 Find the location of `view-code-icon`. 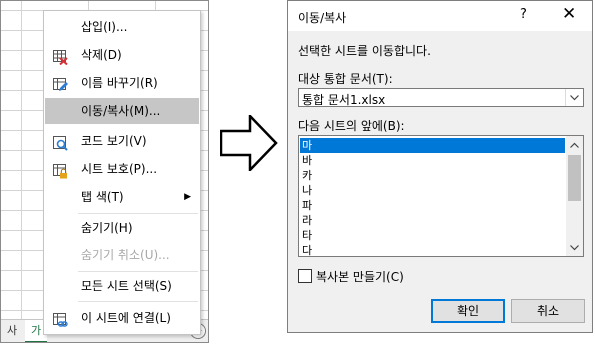

view-code-icon is located at coordinates (60, 142).